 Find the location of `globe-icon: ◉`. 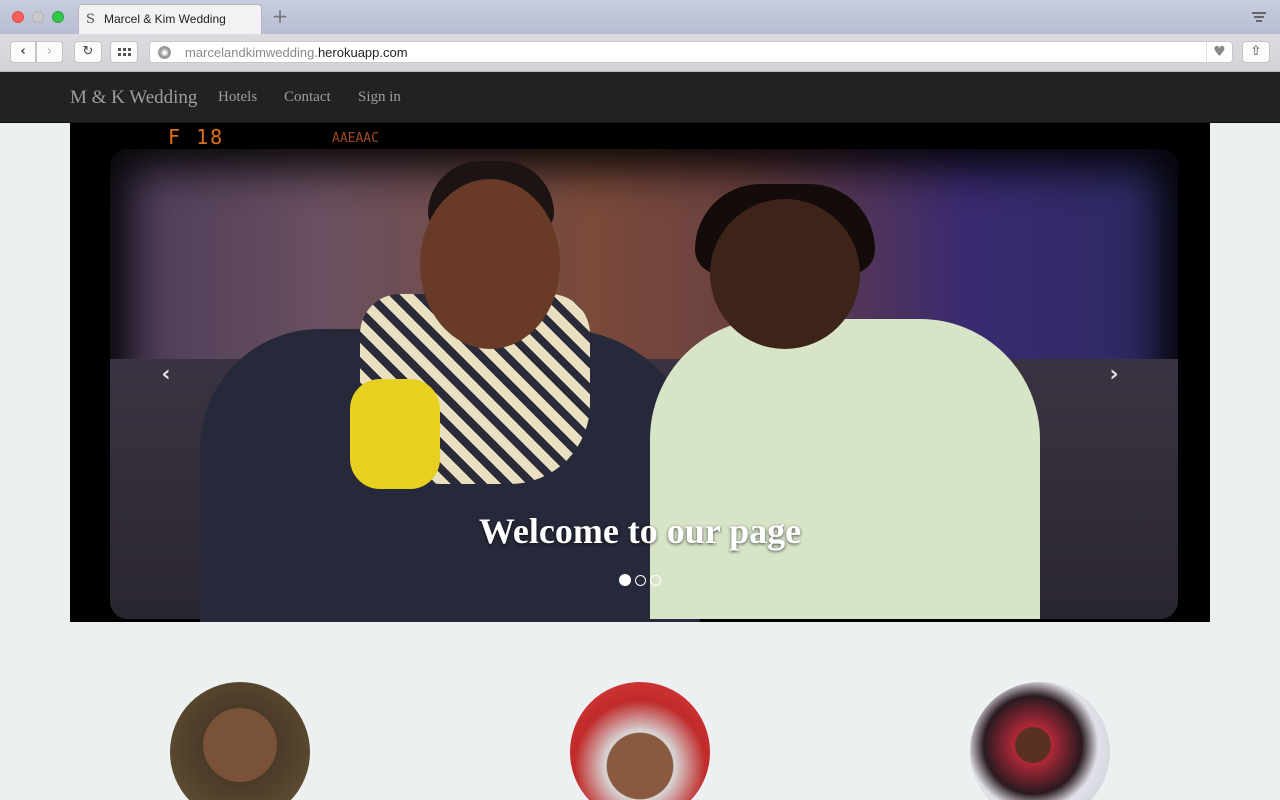

globe-icon: ◉ is located at coordinates (164, 52).